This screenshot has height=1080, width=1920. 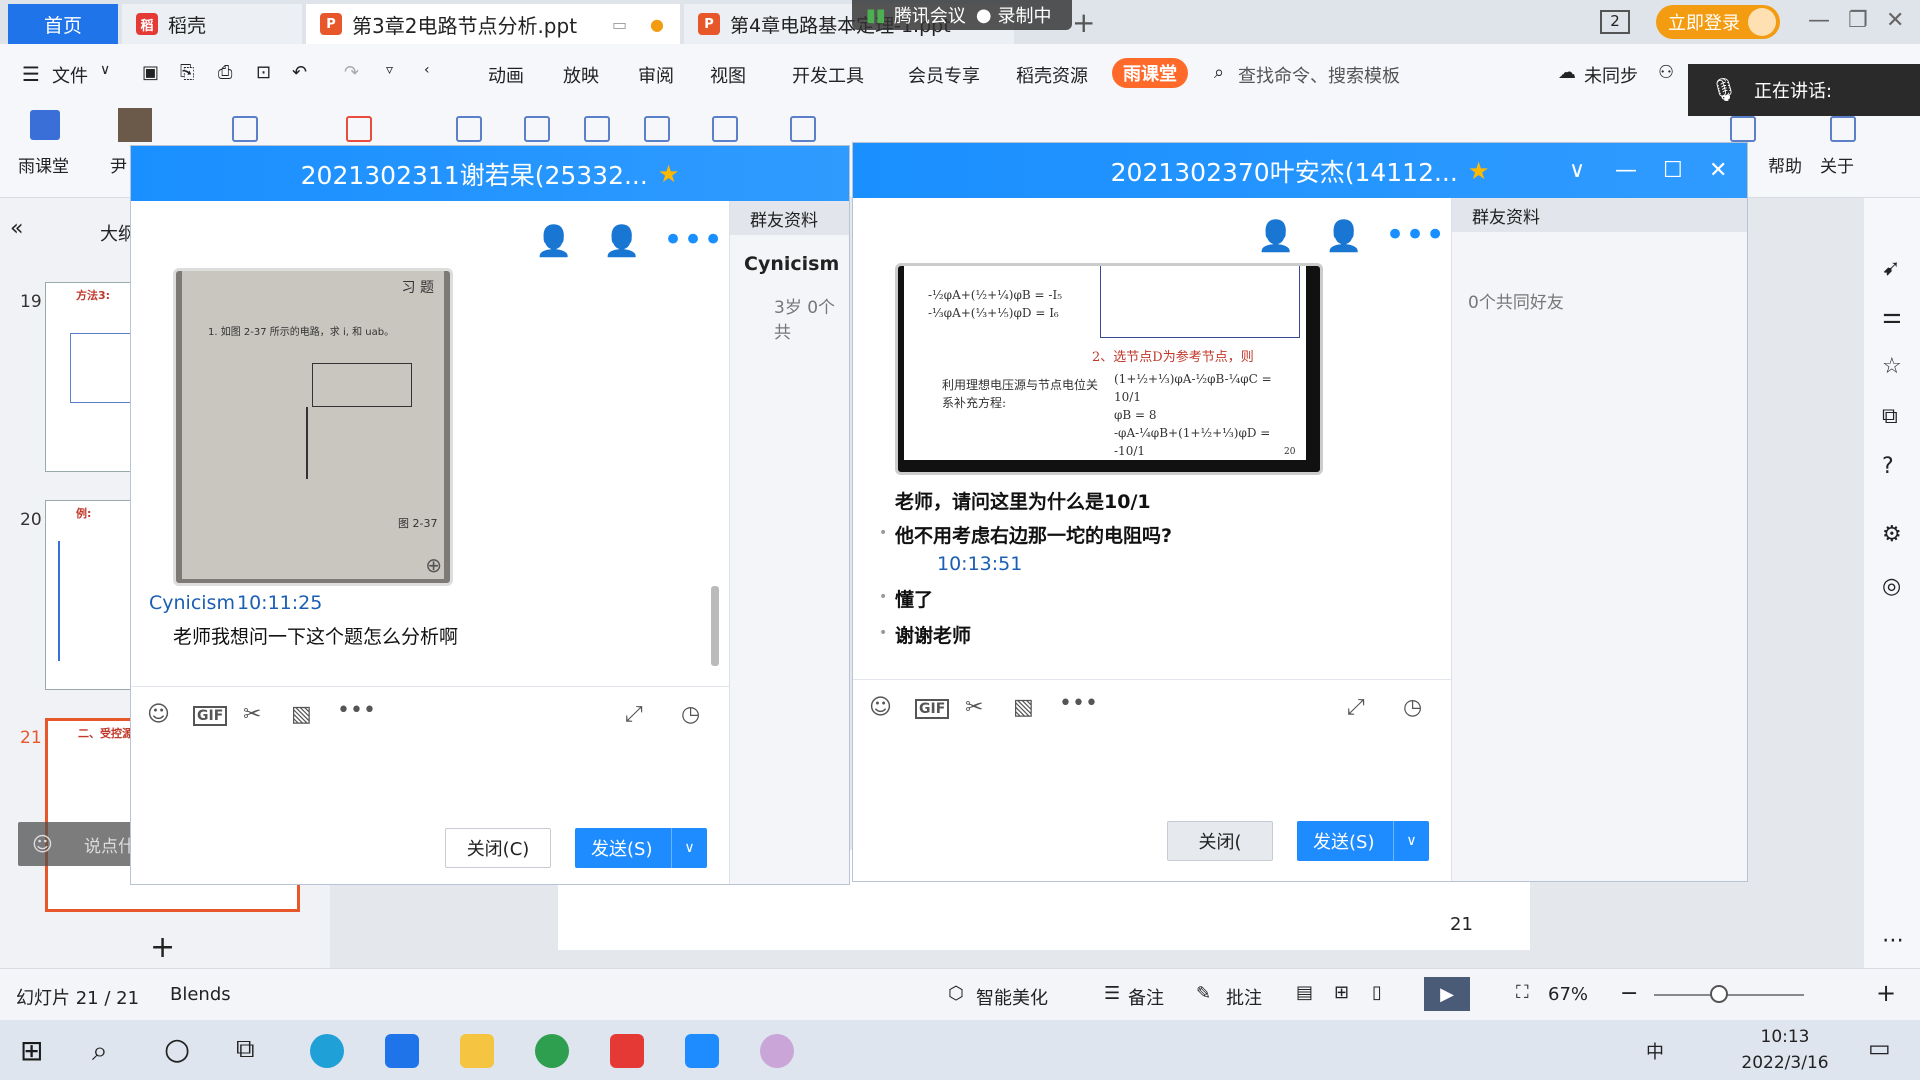 What do you see at coordinates (1666, 72) in the screenshot?
I see `share-user-icon: ⚇` at bounding box center [1666, 72].